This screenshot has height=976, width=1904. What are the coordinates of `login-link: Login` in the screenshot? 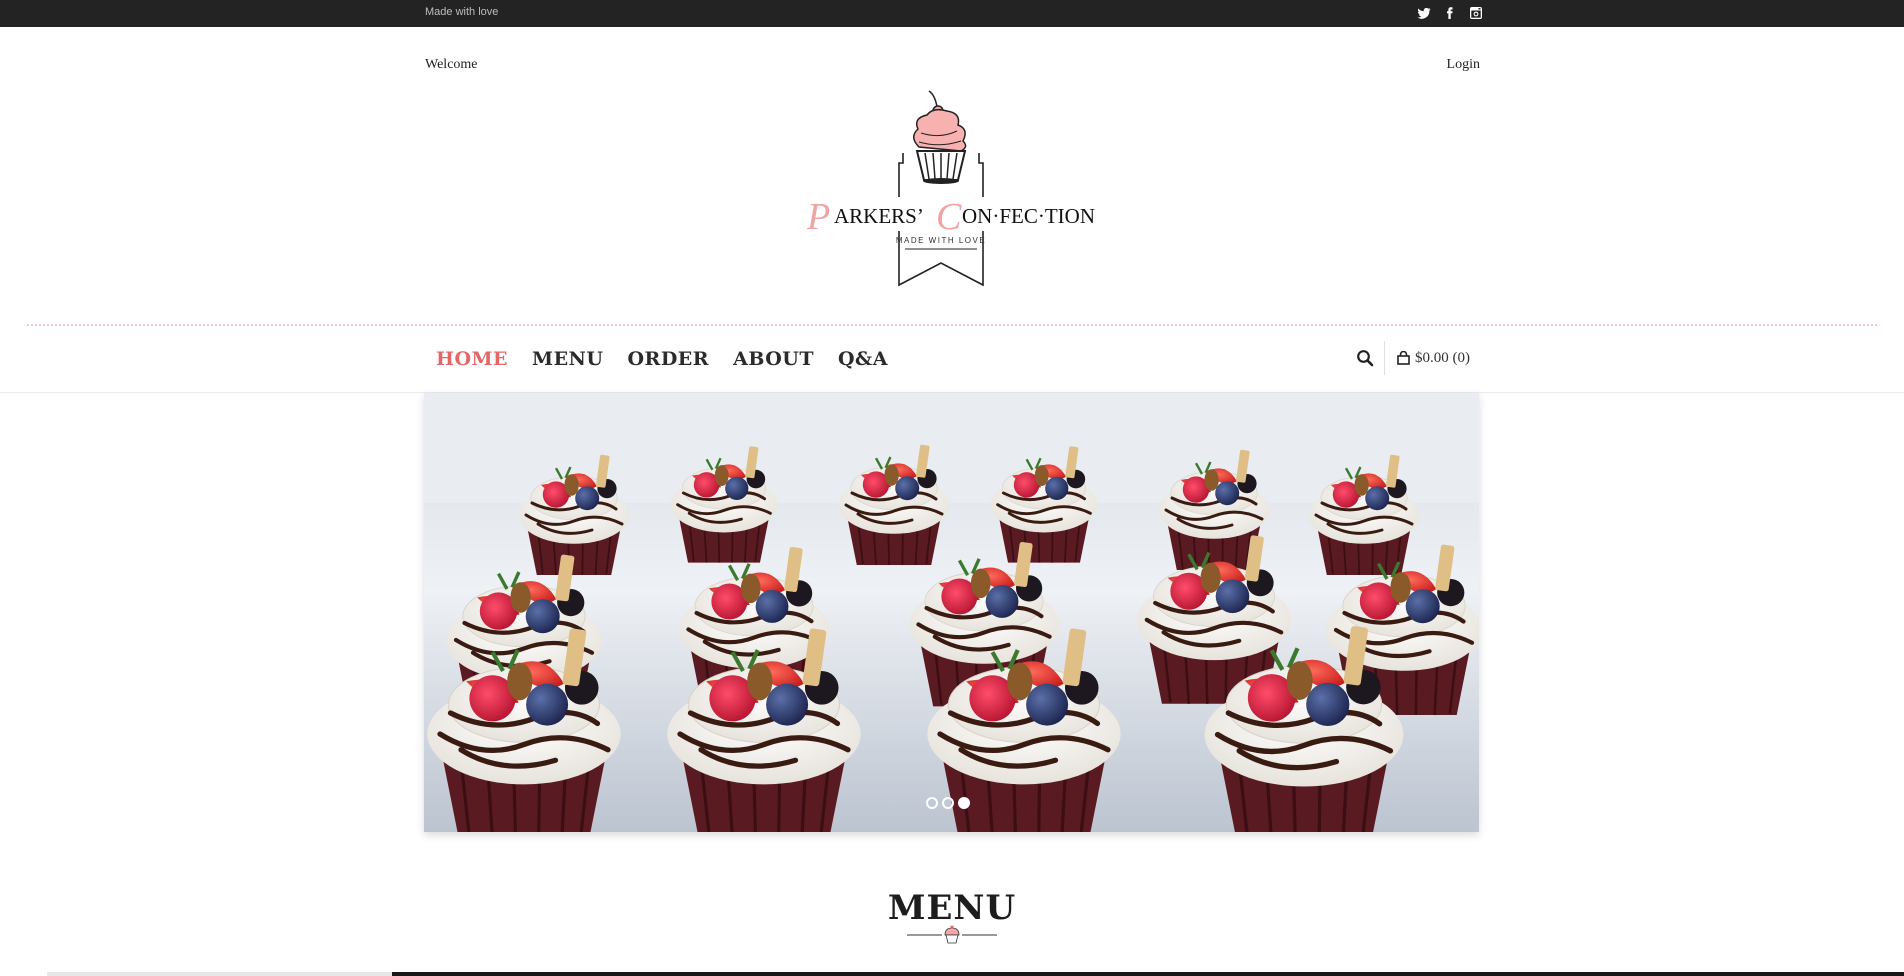 It's located at (1463, 65).